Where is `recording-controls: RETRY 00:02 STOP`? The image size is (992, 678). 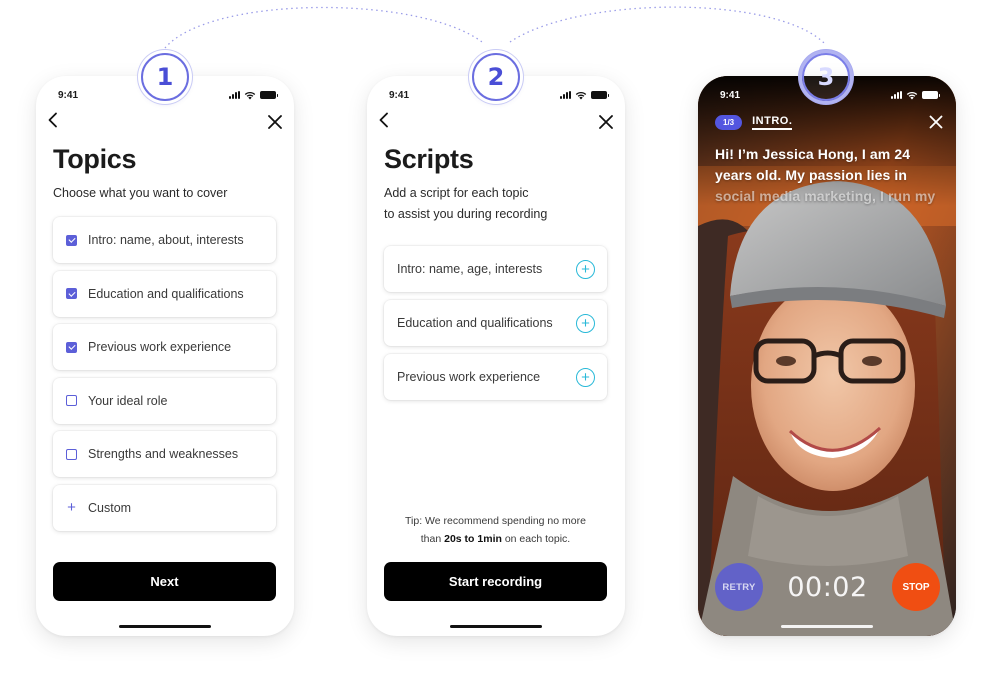 recording-controls: RETRY 00:02 STOP is located at coordinates (827, 587).